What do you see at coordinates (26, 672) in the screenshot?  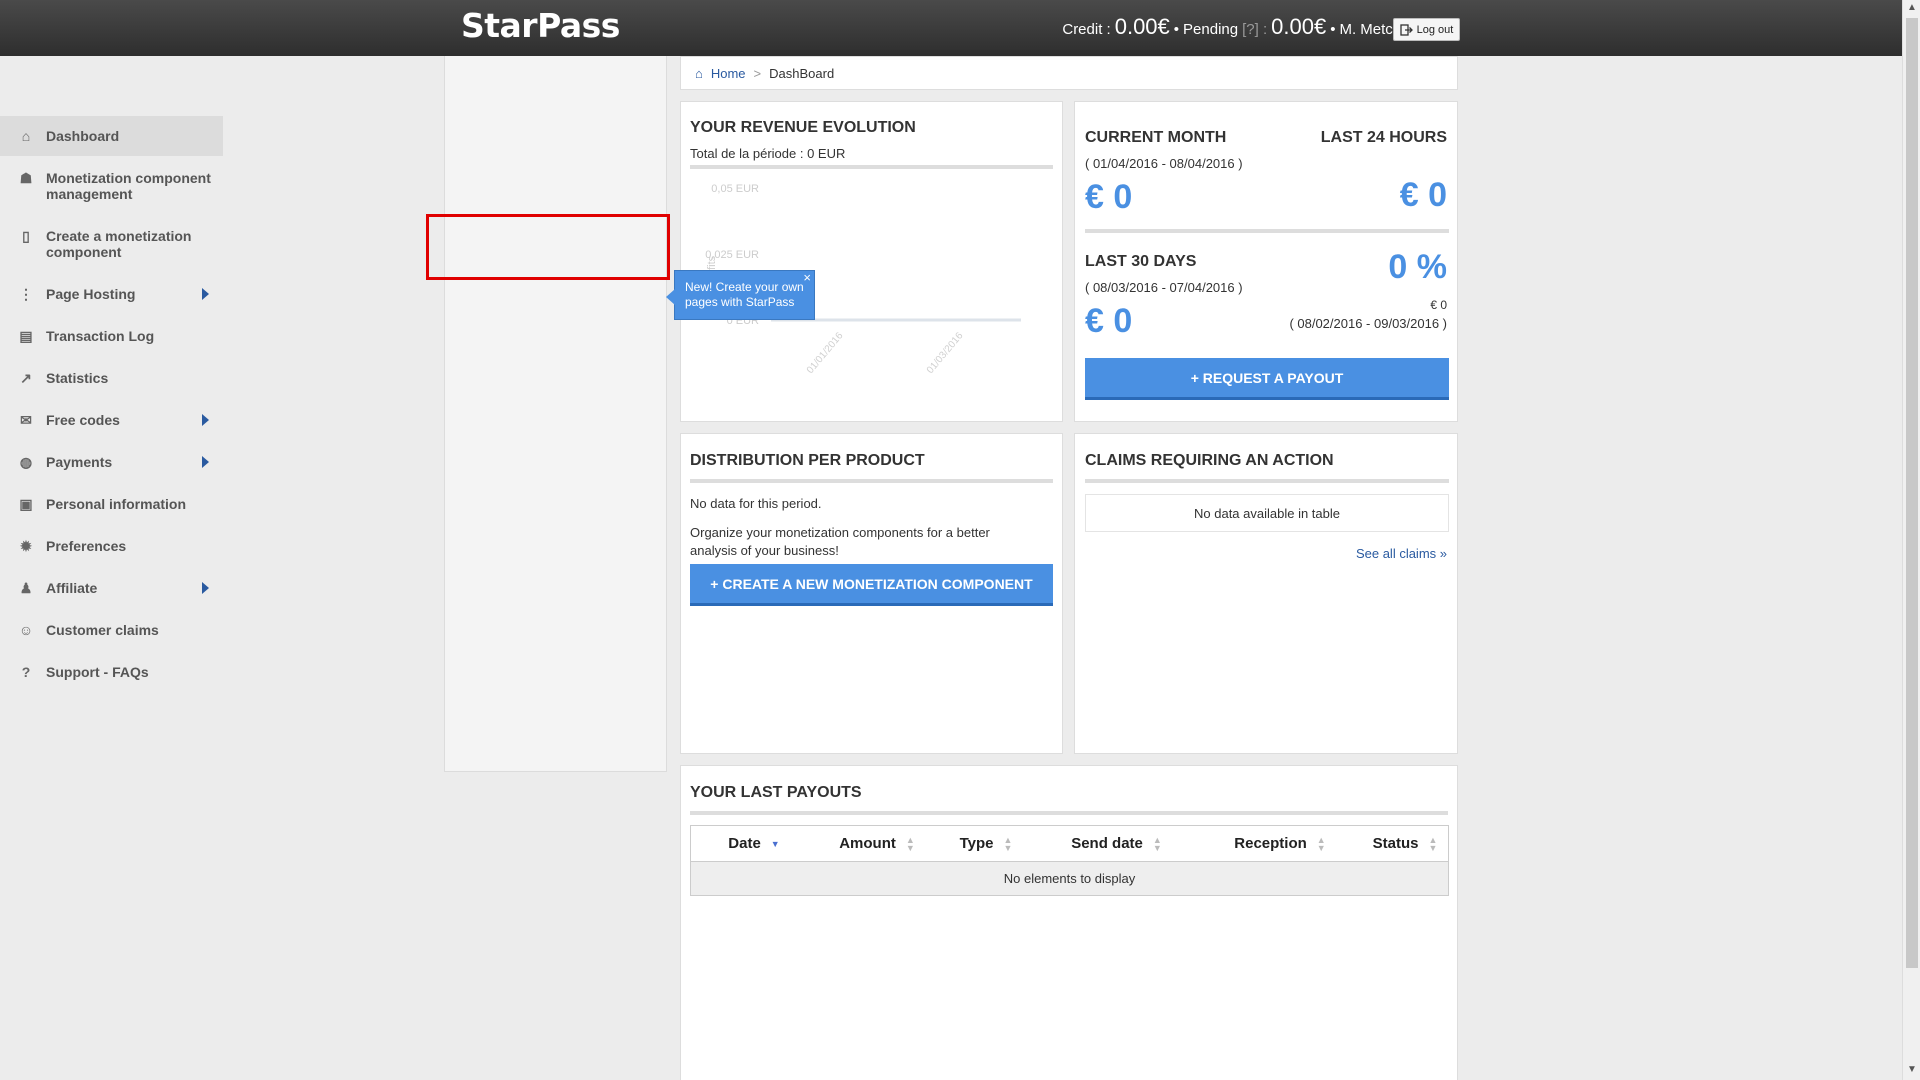 I see `question-icon: ?` at bounding box center [26, 672].